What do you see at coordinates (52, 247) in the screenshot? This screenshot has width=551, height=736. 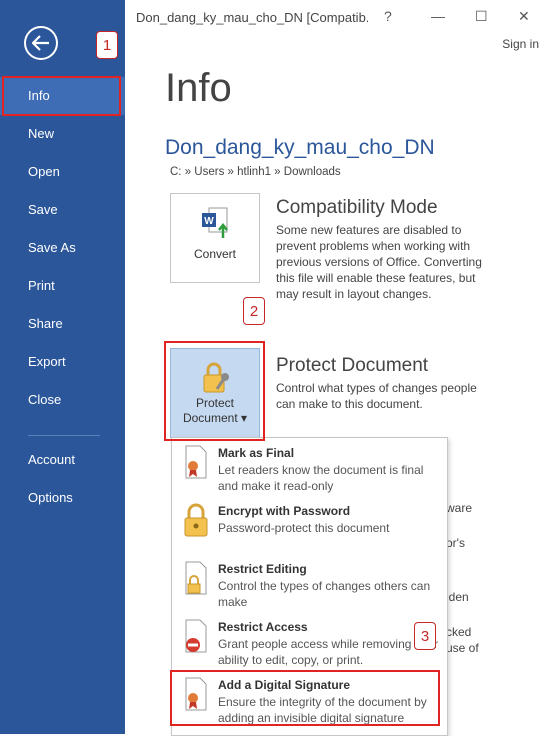 I see `sidebar-item-label: Save As` at bounding box center [52, 247].